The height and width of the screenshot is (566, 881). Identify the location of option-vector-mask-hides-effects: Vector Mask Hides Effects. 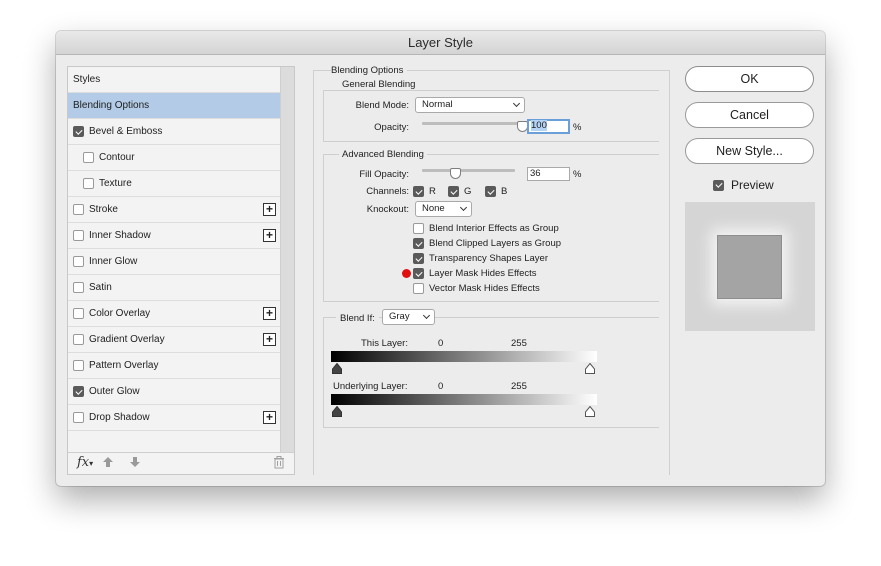
(476, 288).